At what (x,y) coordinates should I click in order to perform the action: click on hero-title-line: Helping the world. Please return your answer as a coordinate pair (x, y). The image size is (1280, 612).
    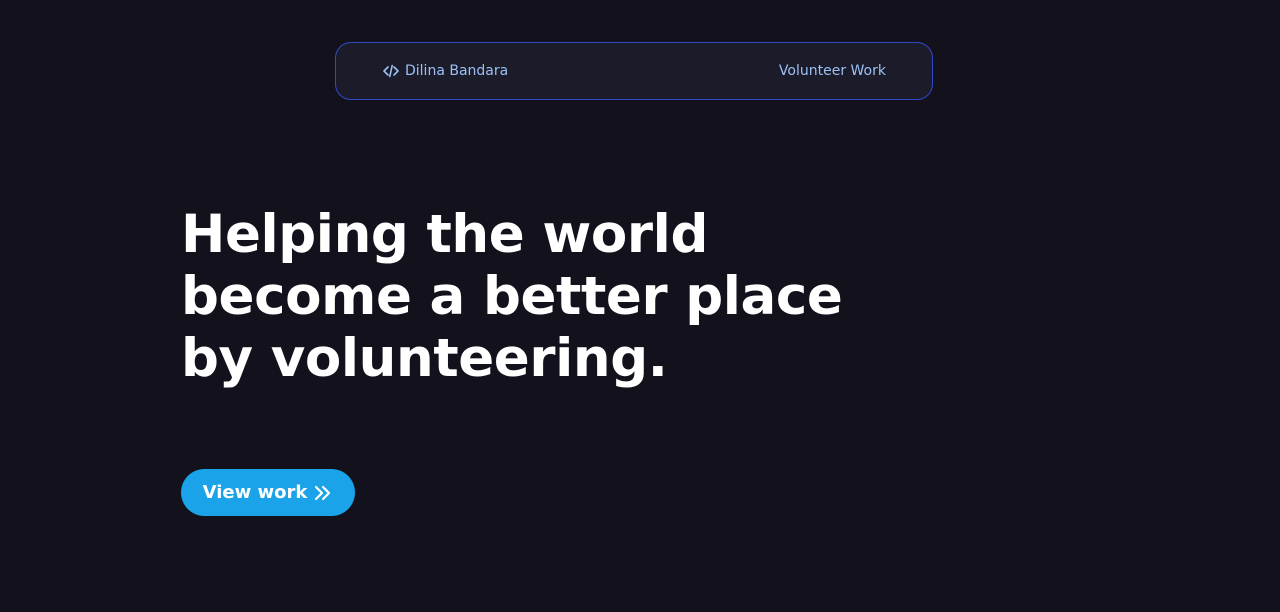
    Looking at the image, I should click on (444, 234).